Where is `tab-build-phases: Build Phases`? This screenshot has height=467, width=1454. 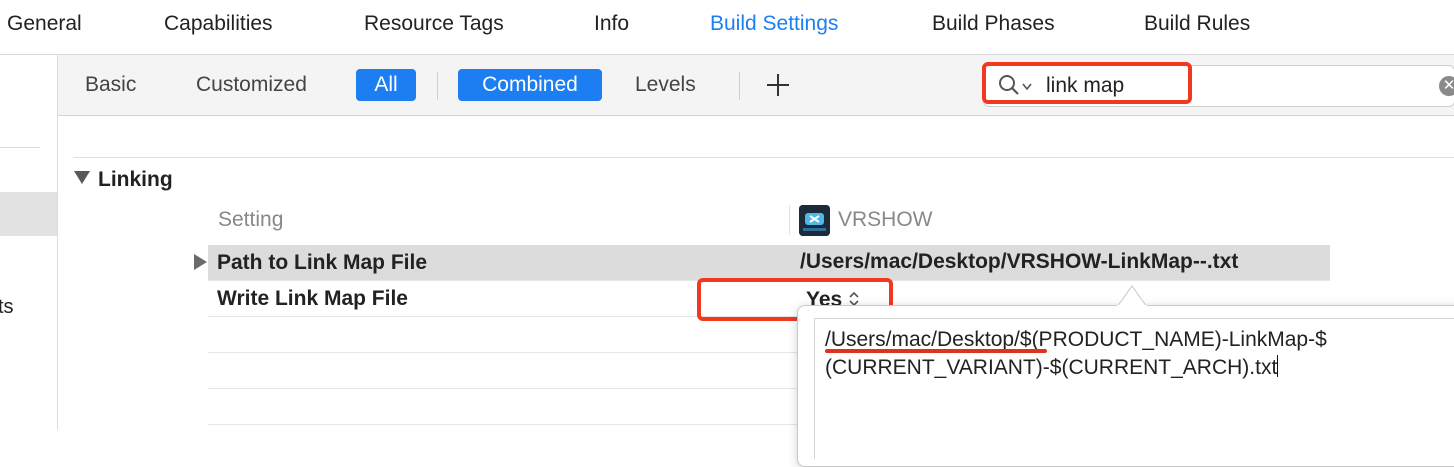 tab-build-phases: Build Phases is located at coordinates (993, 24).